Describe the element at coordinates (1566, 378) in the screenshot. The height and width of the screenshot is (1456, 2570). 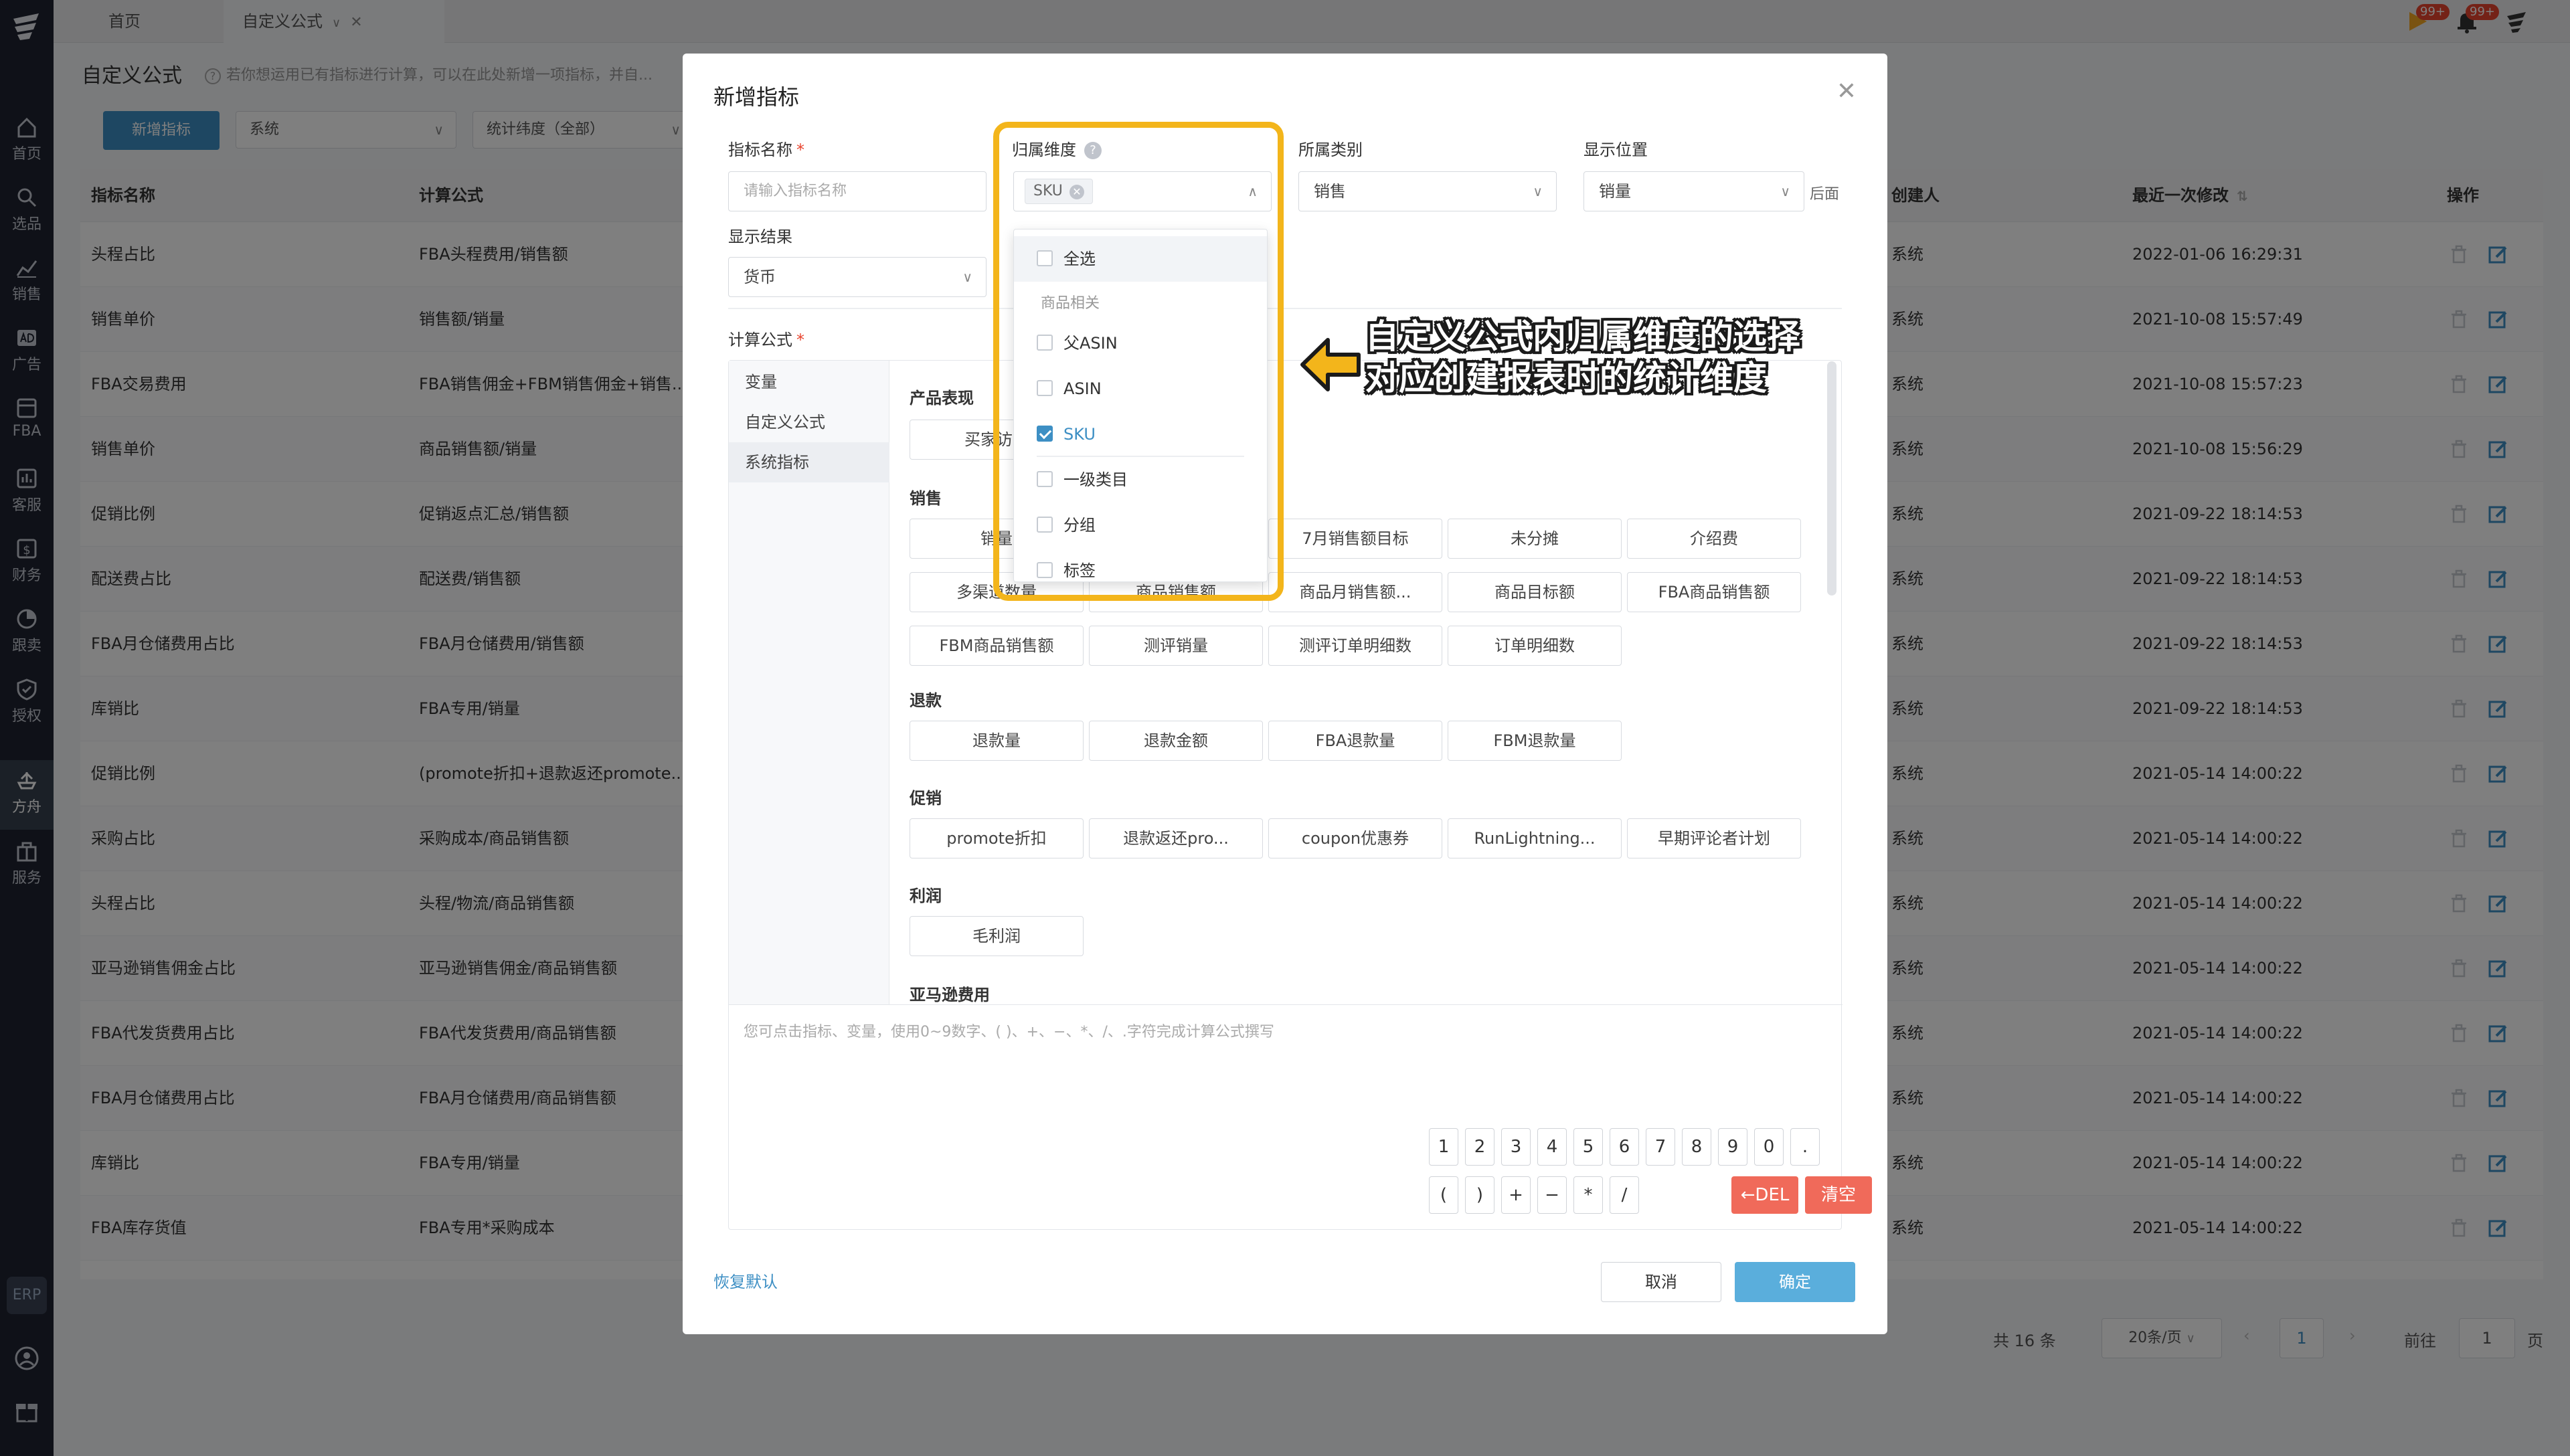
I see `annotation-line-2: 对应创建报表时的统计维度` at that location.